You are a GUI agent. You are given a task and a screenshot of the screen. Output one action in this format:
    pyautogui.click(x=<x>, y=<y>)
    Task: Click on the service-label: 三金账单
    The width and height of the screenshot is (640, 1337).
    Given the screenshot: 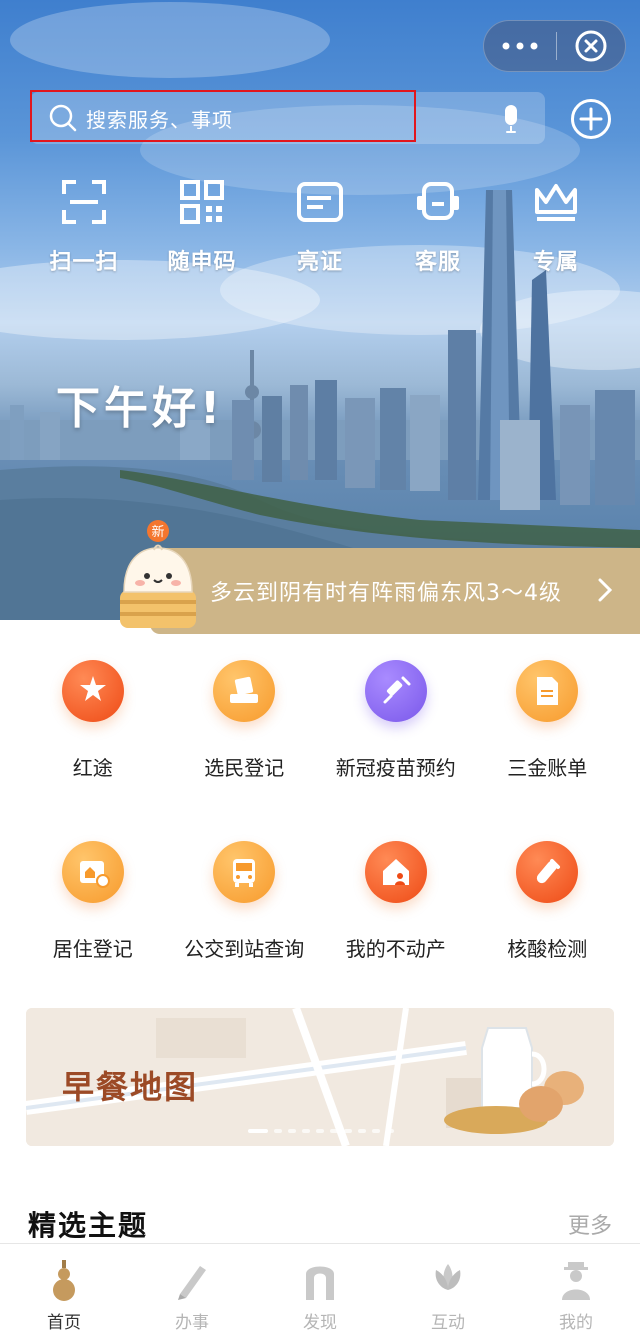 What is the action you would take?
    pyautogui.click(x=547, y=768)
    